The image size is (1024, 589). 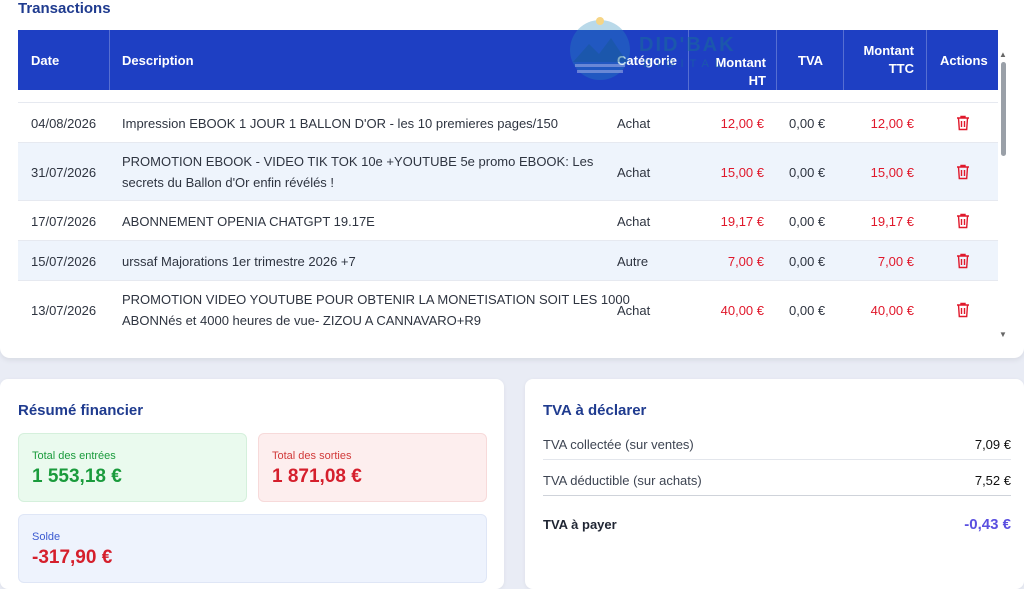 What do you see at coordinates (239, 261) in the screenshot?
I see `cell-description: urssaf Majorations 1er trimestre 2026 +7` at bounding box center [239, 261].